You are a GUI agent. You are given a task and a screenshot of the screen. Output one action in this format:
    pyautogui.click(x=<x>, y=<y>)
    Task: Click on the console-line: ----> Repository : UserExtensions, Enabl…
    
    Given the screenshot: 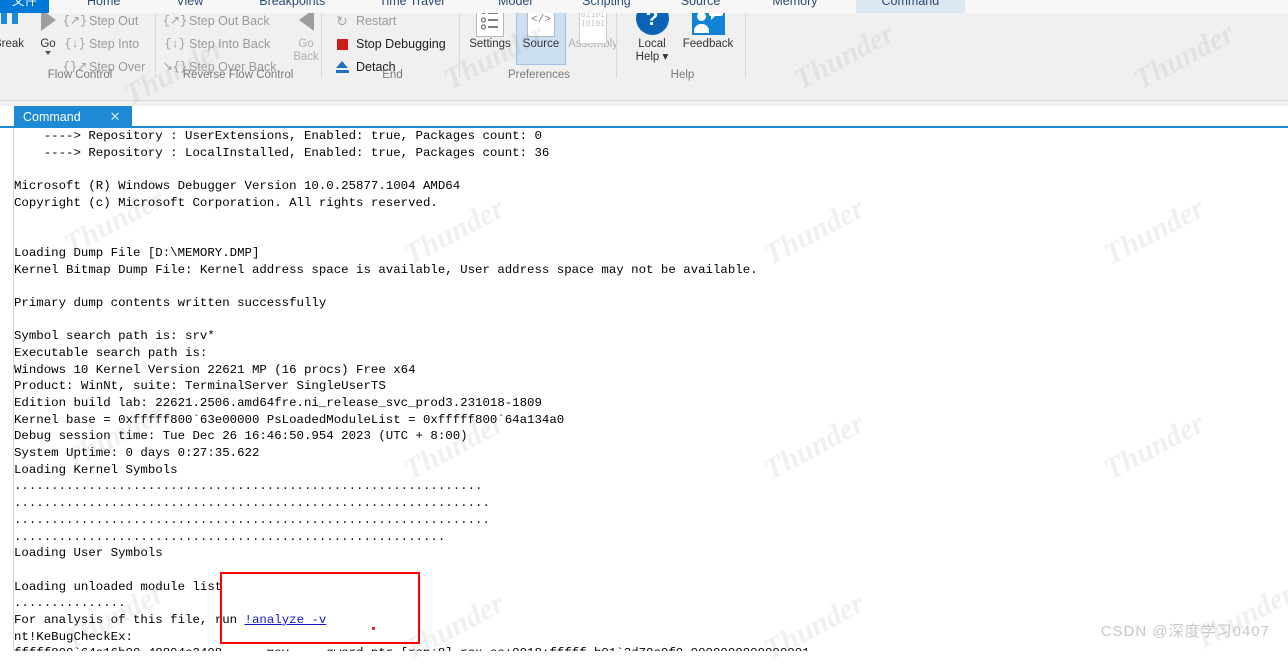 What is the action you would take?
    pyautogui.click(x=278, y=136)
    